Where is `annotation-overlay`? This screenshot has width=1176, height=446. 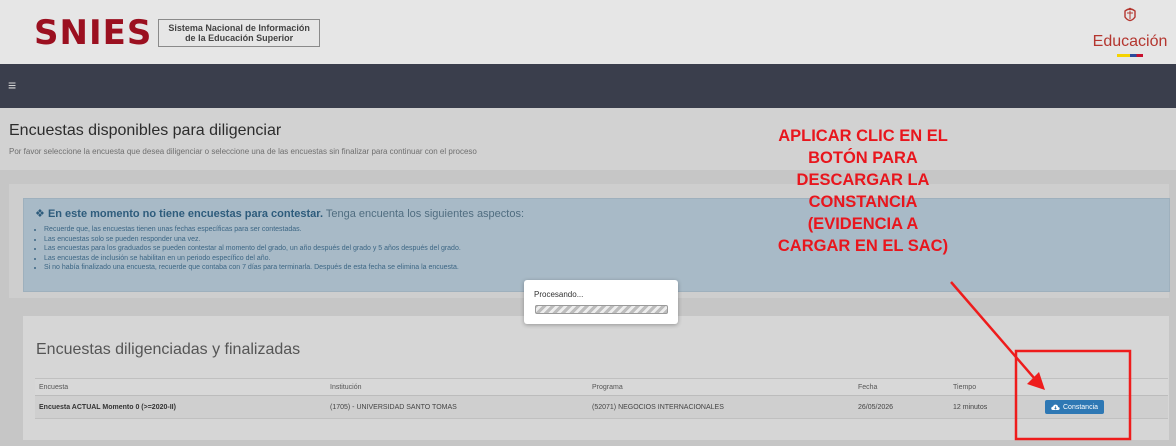
annotation-overlay is located at coordinates (1041, 361).